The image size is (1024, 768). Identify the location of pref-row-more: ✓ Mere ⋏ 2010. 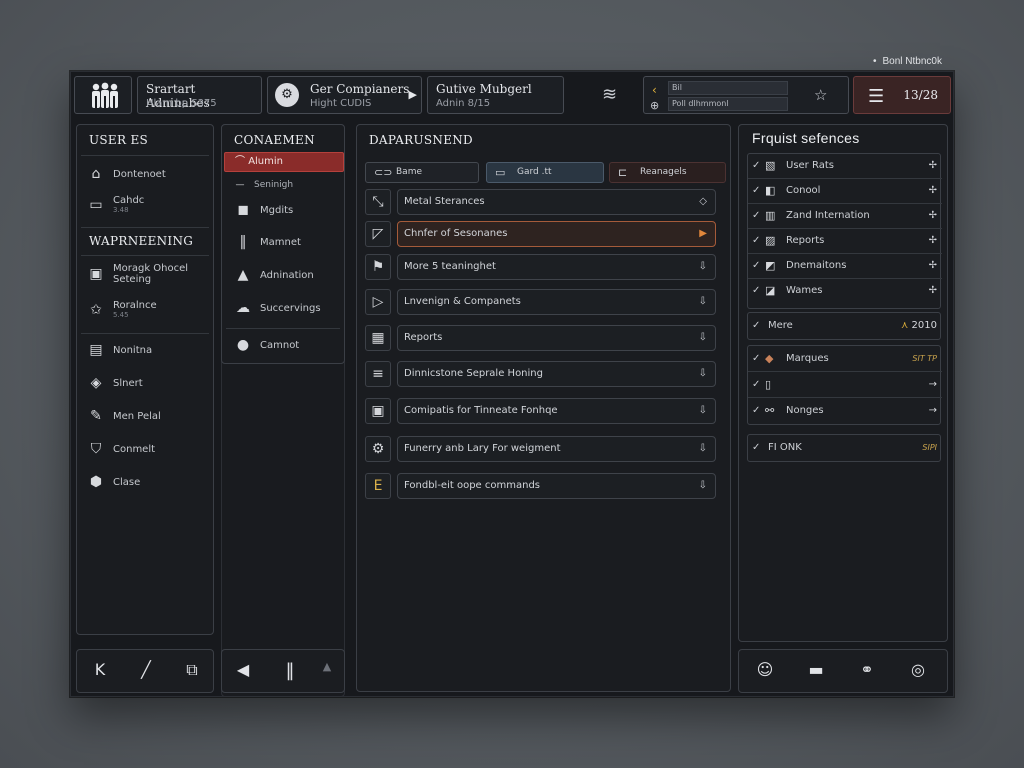
(845, 326).